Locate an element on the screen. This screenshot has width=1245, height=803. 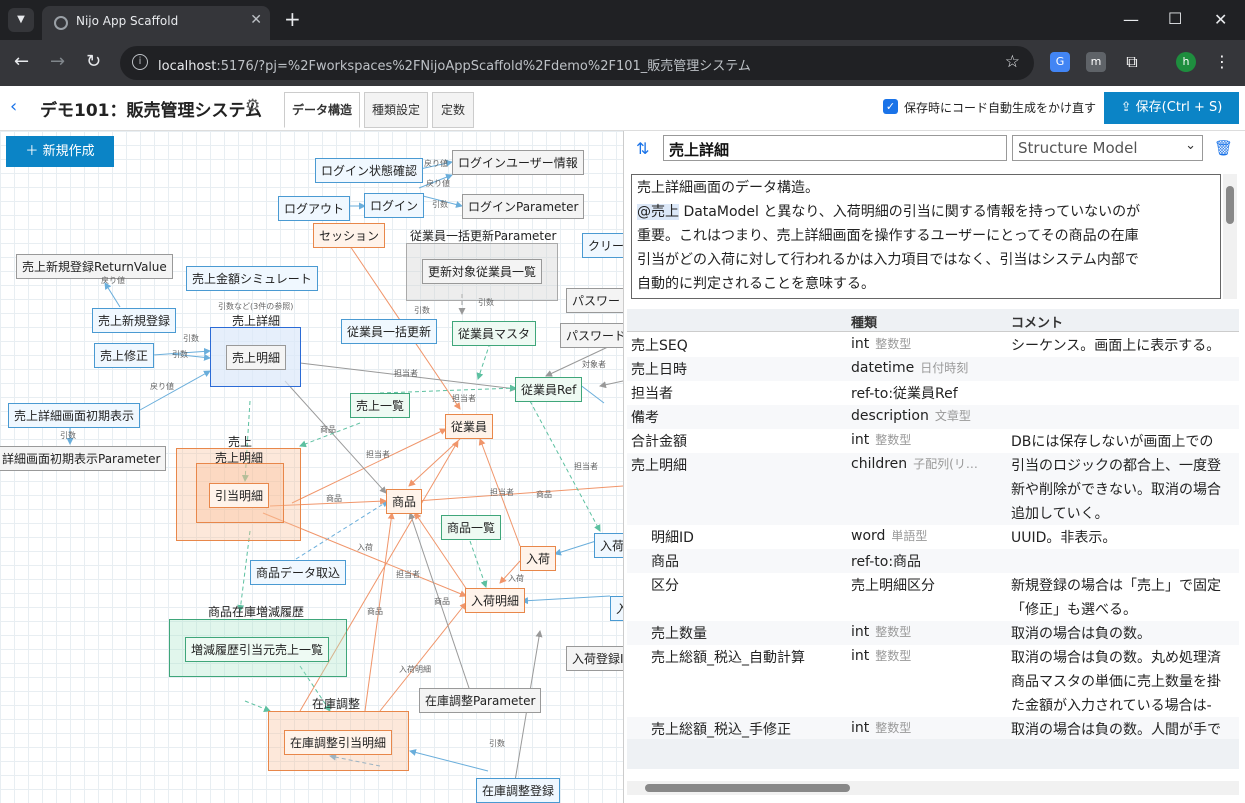
member-comment: 追加していく。 is located at coordinates (1060, 513).